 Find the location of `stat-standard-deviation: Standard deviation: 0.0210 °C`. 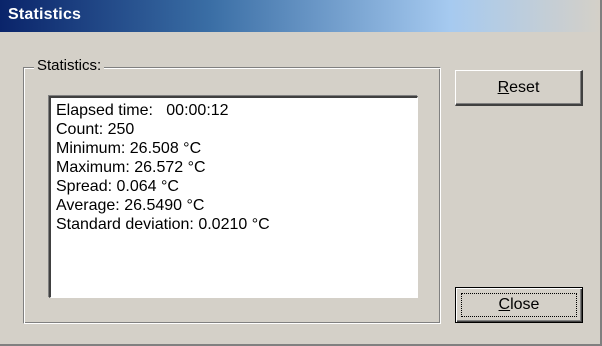

stat-standard-deviation: Standard deviation: 0.0210 °C is located at coordinates (163, 224).